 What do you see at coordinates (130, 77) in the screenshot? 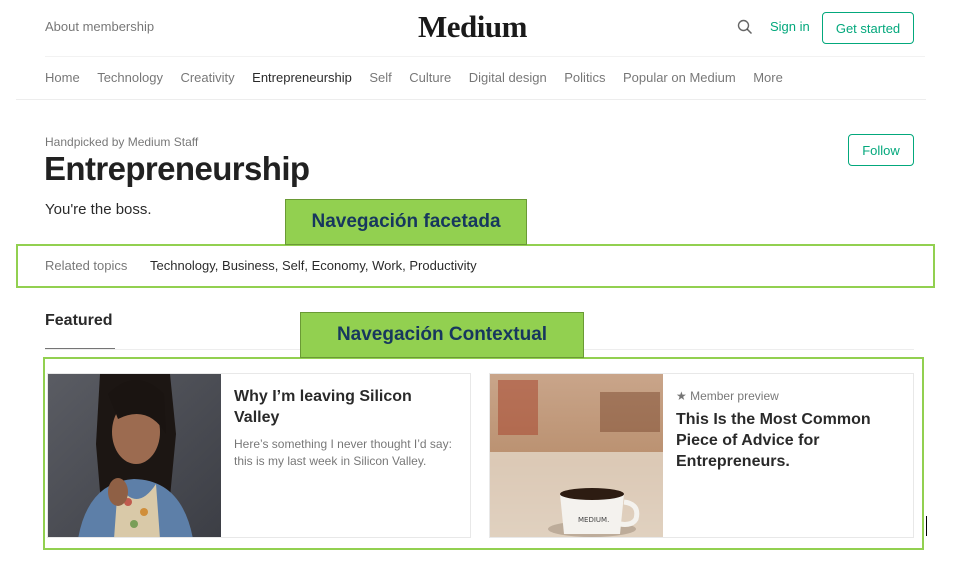
I see `nav-item-technology: Technology` at bounding box center [130, 77].